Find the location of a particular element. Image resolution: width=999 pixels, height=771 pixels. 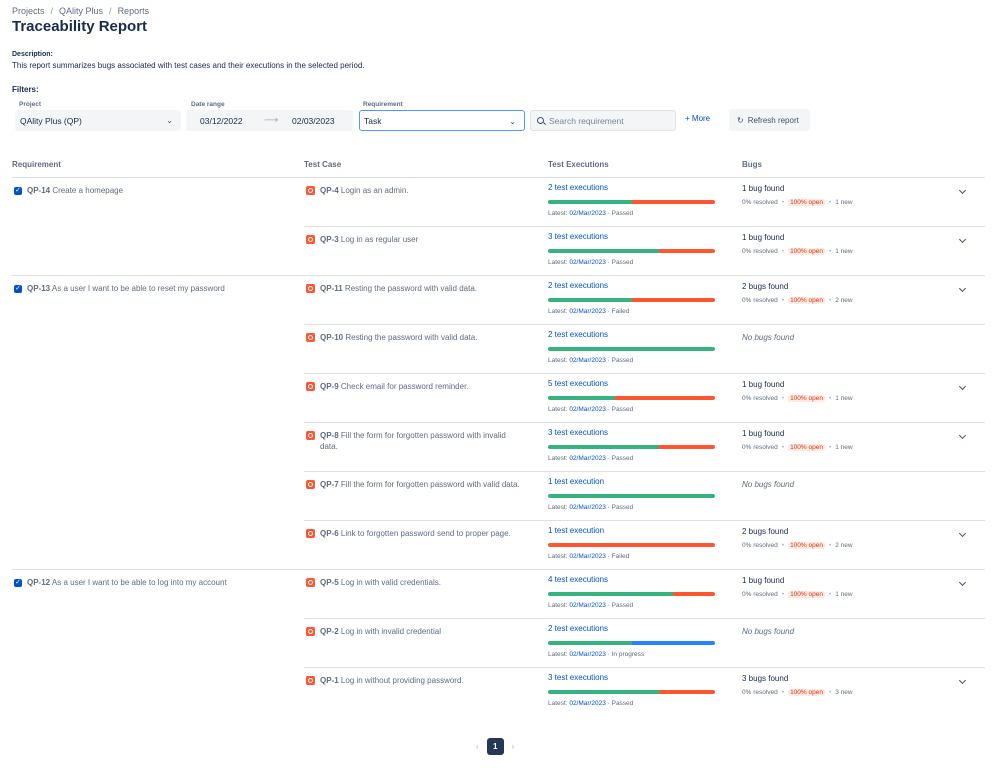

test-case-key: QP-1 is located at coordinates (329, 680).